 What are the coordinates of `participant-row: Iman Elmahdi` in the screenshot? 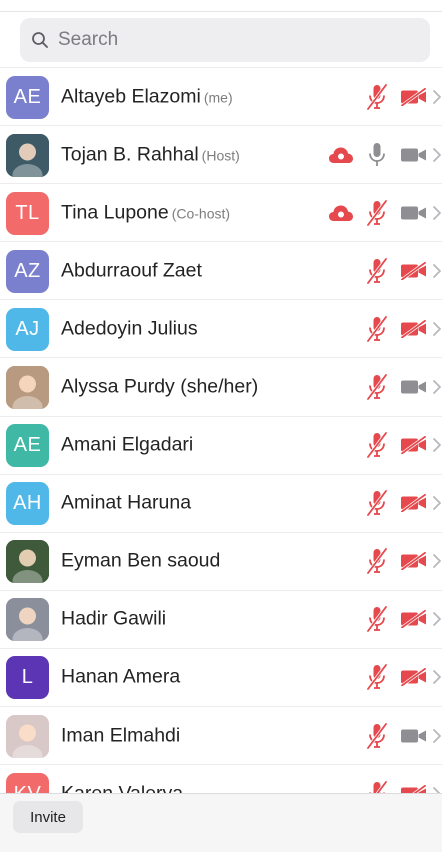 It's located at (221, 736).